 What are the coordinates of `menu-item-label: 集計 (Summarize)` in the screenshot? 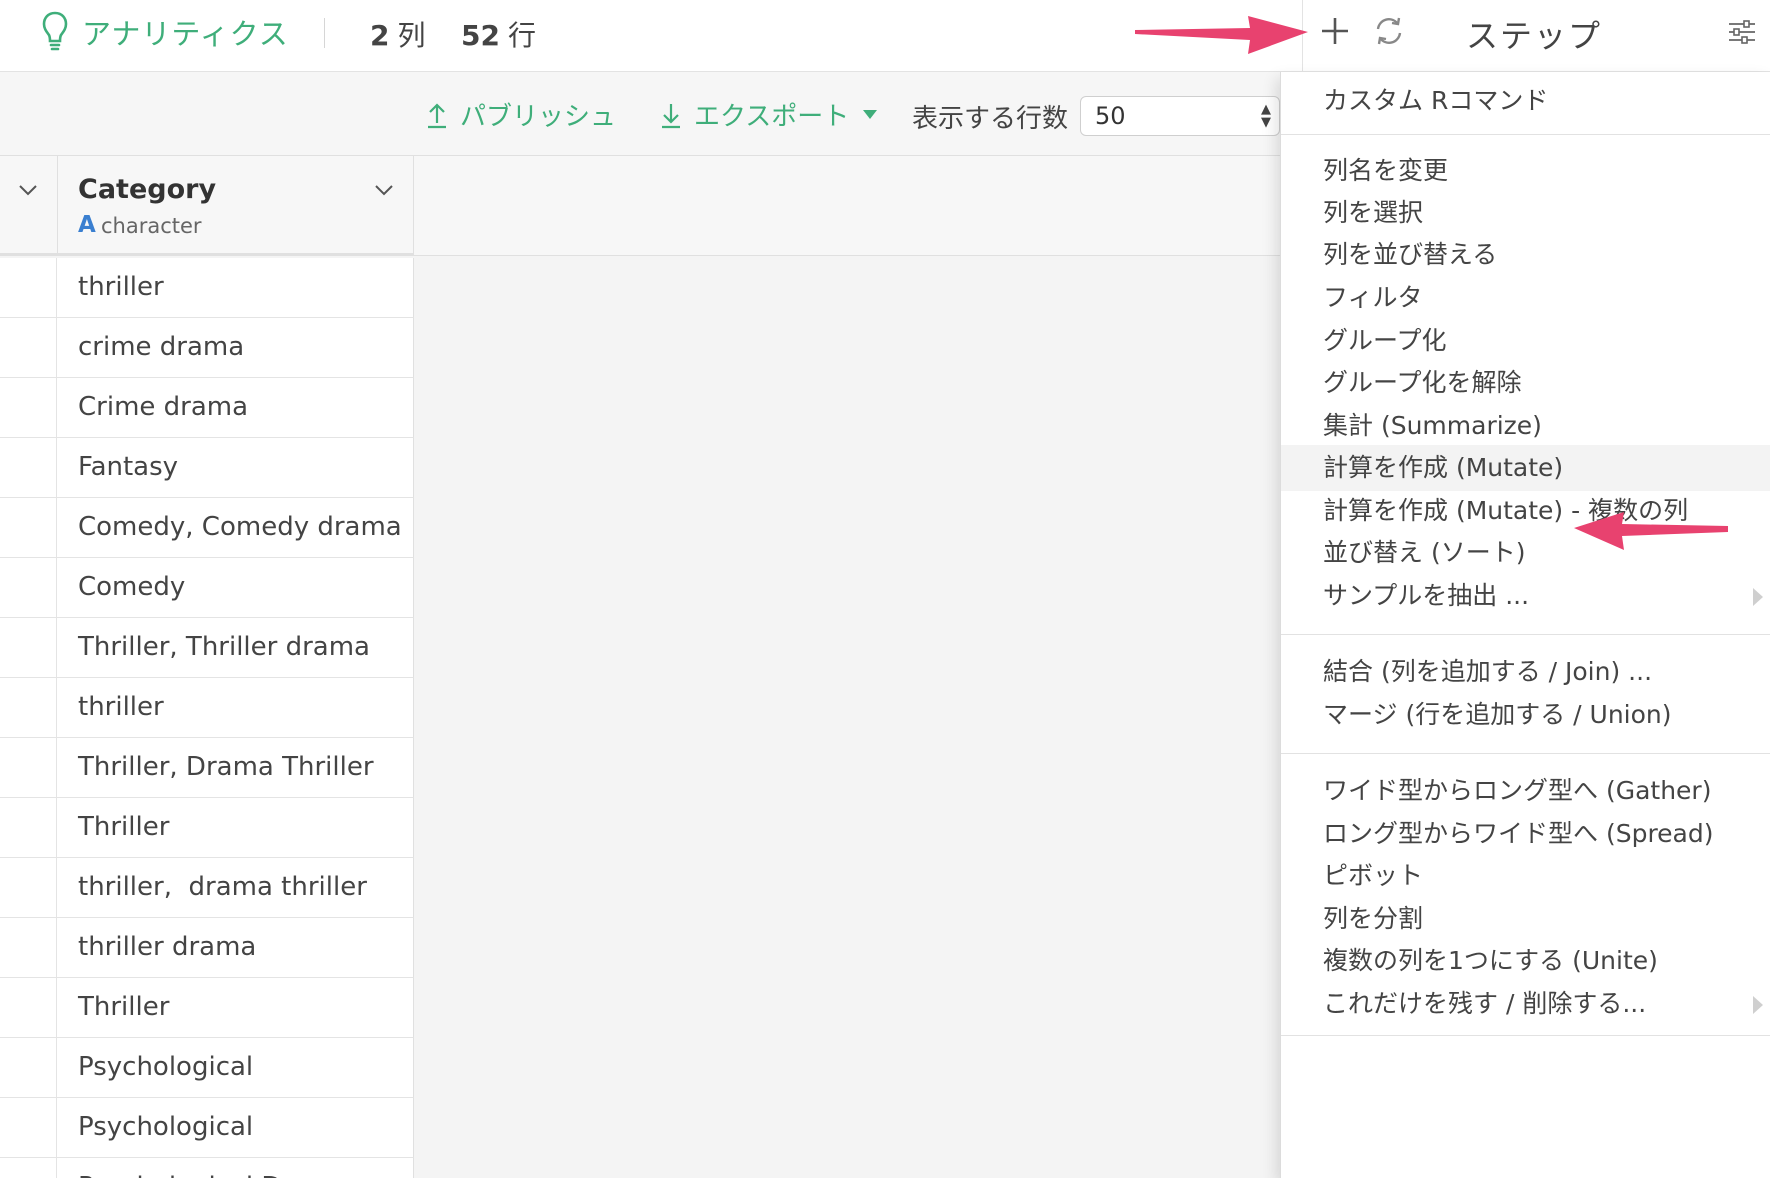 It's located at (1432, 425).